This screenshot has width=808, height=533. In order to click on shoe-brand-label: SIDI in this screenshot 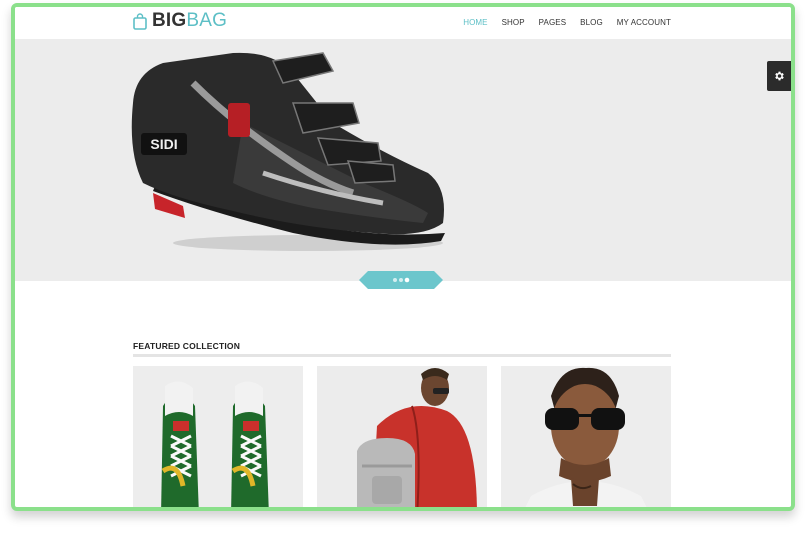, I will do `click(163, 144)`.